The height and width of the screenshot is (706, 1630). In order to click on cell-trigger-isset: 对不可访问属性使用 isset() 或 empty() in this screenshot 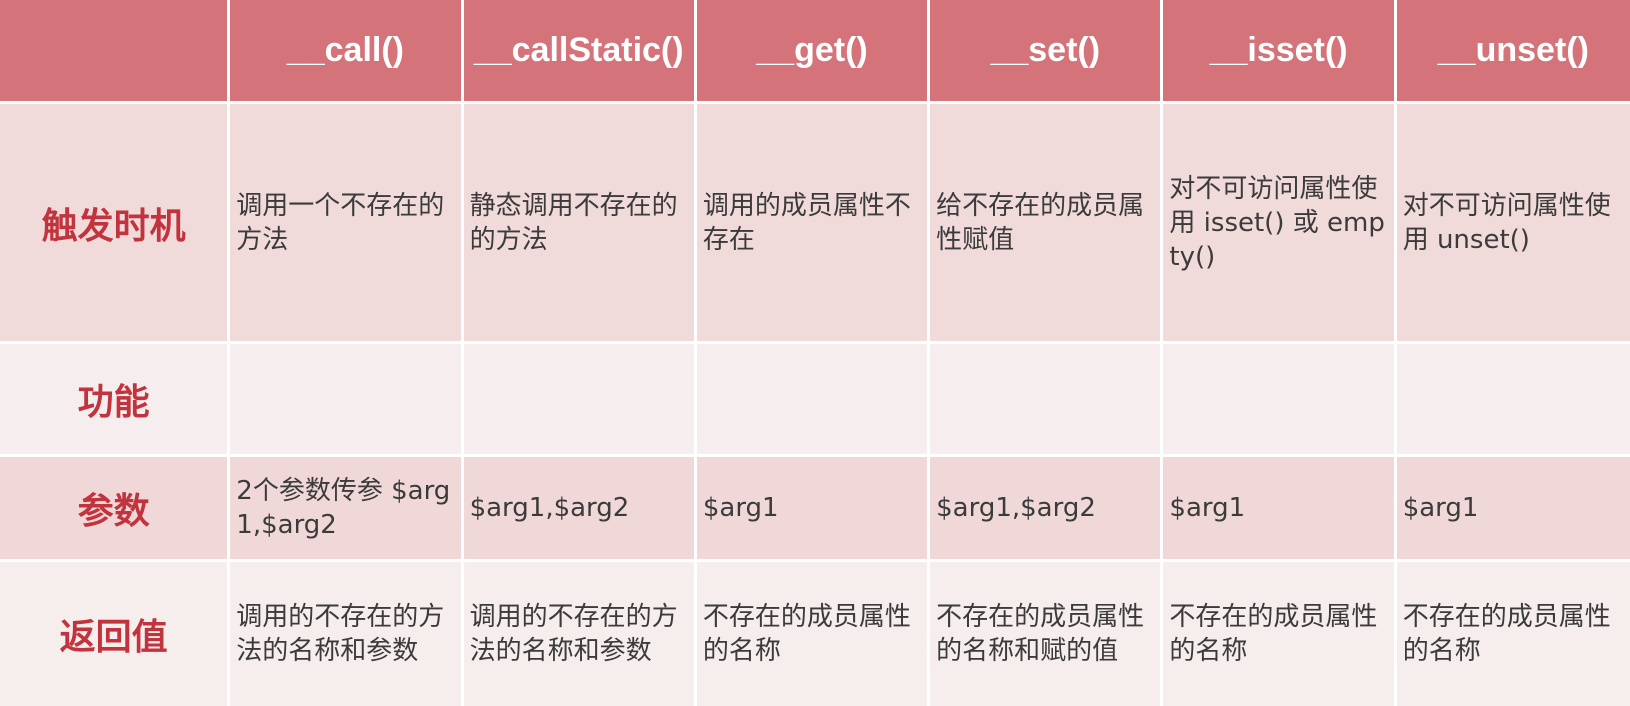, I will do `click(1280, 224)`.